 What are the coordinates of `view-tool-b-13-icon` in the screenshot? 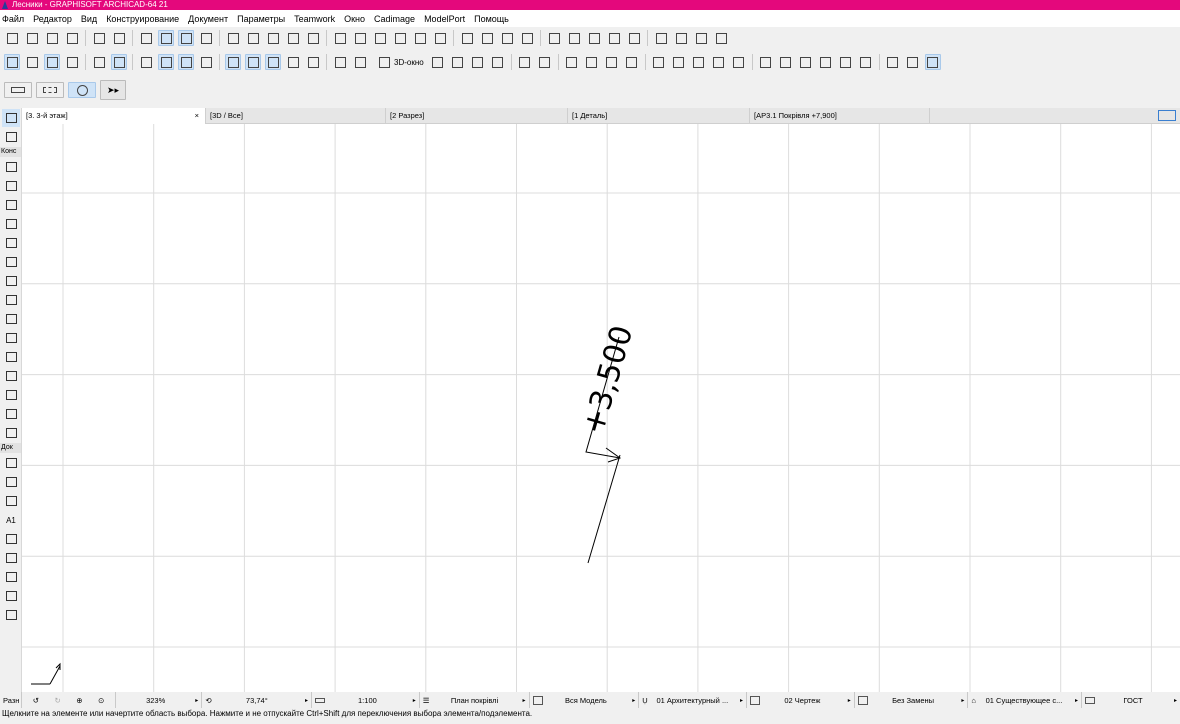 It's located at (699, 62).